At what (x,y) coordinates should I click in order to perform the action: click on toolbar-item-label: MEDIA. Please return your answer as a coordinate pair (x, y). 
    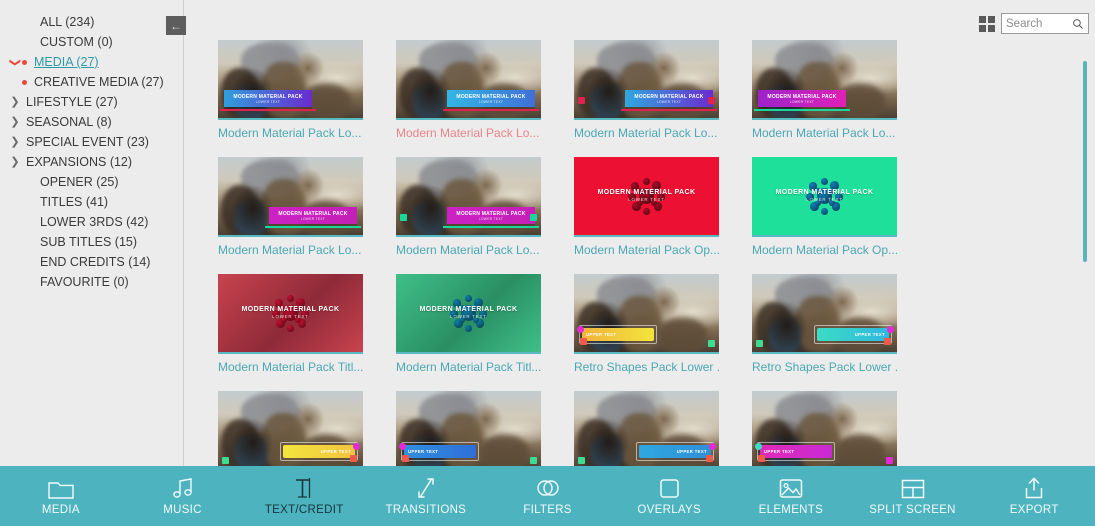
    Looking at the image, I should click on (60, 509).